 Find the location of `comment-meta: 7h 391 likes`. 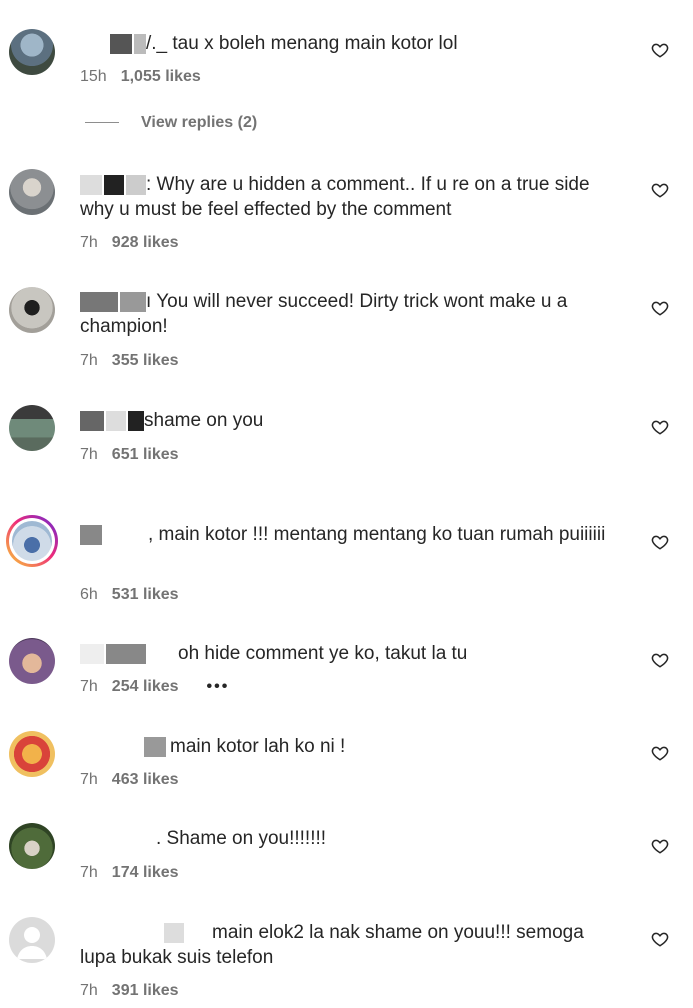

comment-meta: 7h 391 likes is located at coordinates (129, 991).